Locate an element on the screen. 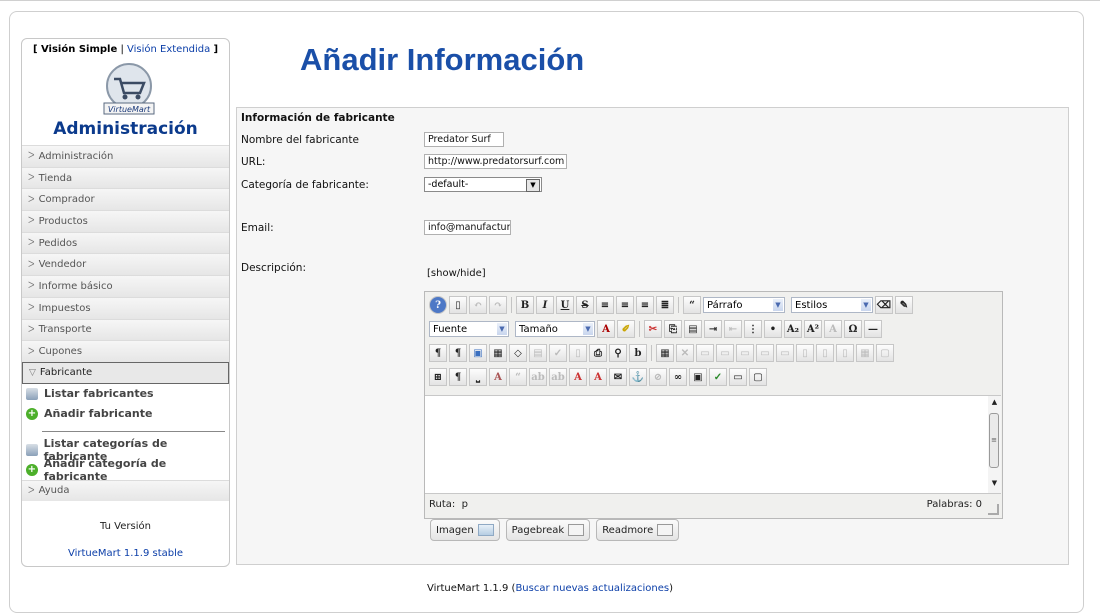 Image resolution: width=1100 pixels, height=613 pixels. readmore-button: Readmore is located at coordinates (638, 530).